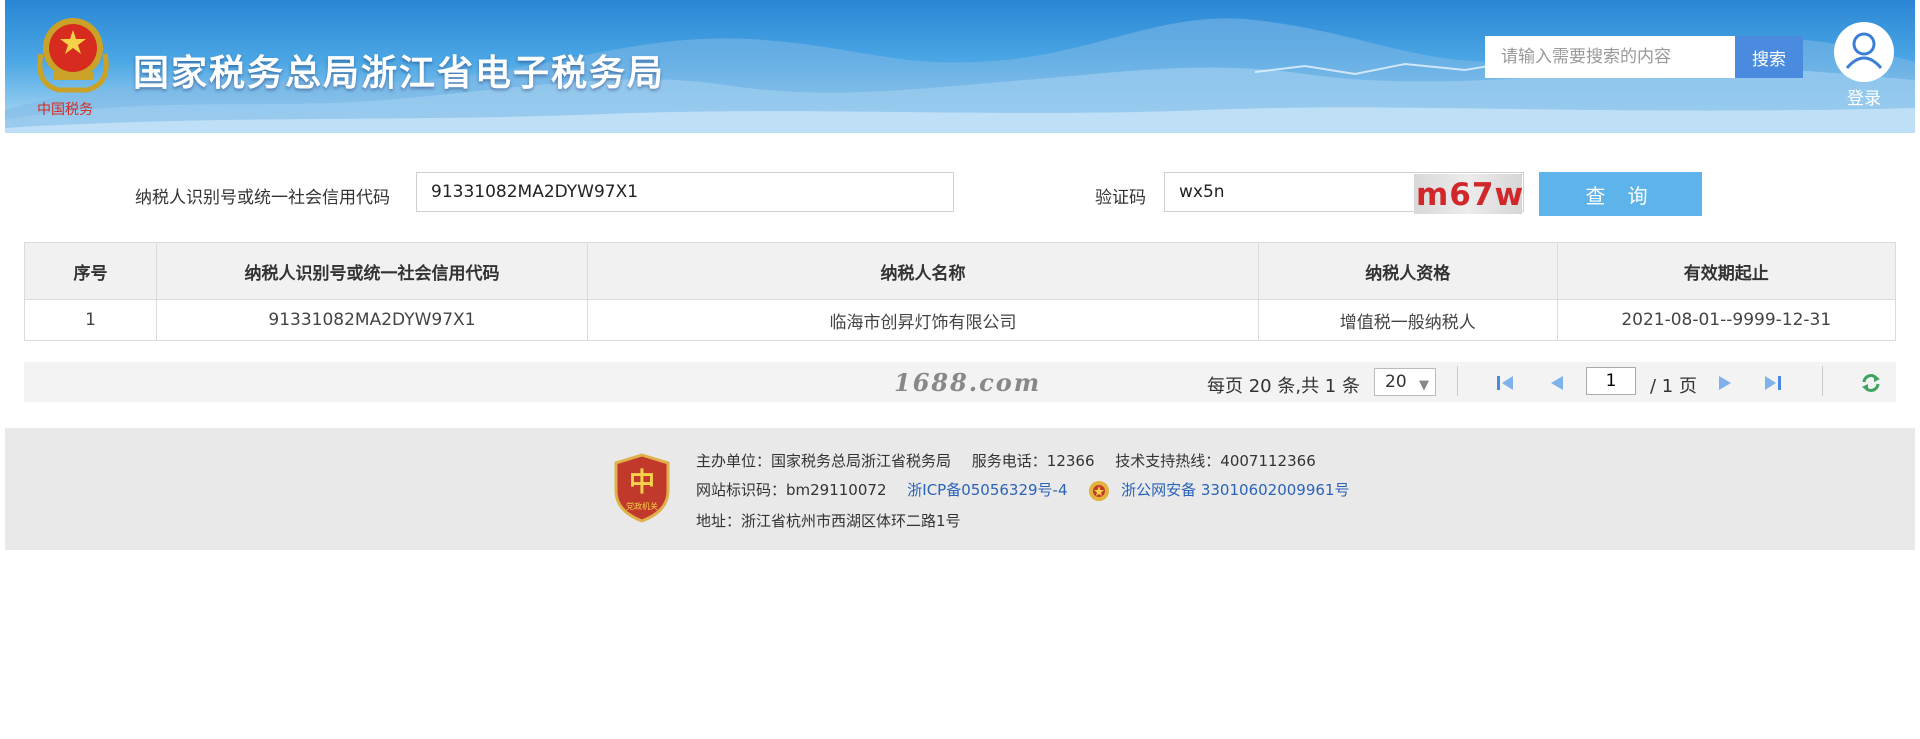 This screenshot has width=1920, height=739. What do you see at coordinates (960, 194) in the screenshot?
I see `query-form: 纳税人识别号或统一社会信用代码 验证码 m67w 查 询` at bounding box center [960, 194].